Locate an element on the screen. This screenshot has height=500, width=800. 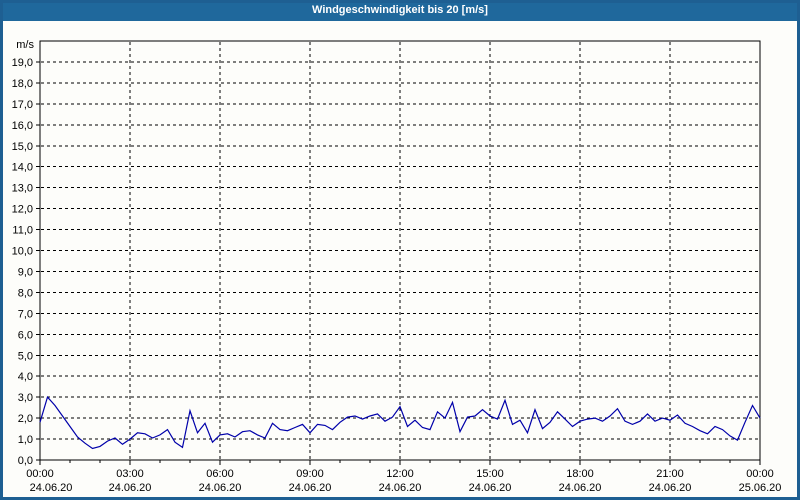
x-time-label: 06:00 is located at coordinates (220, 474).